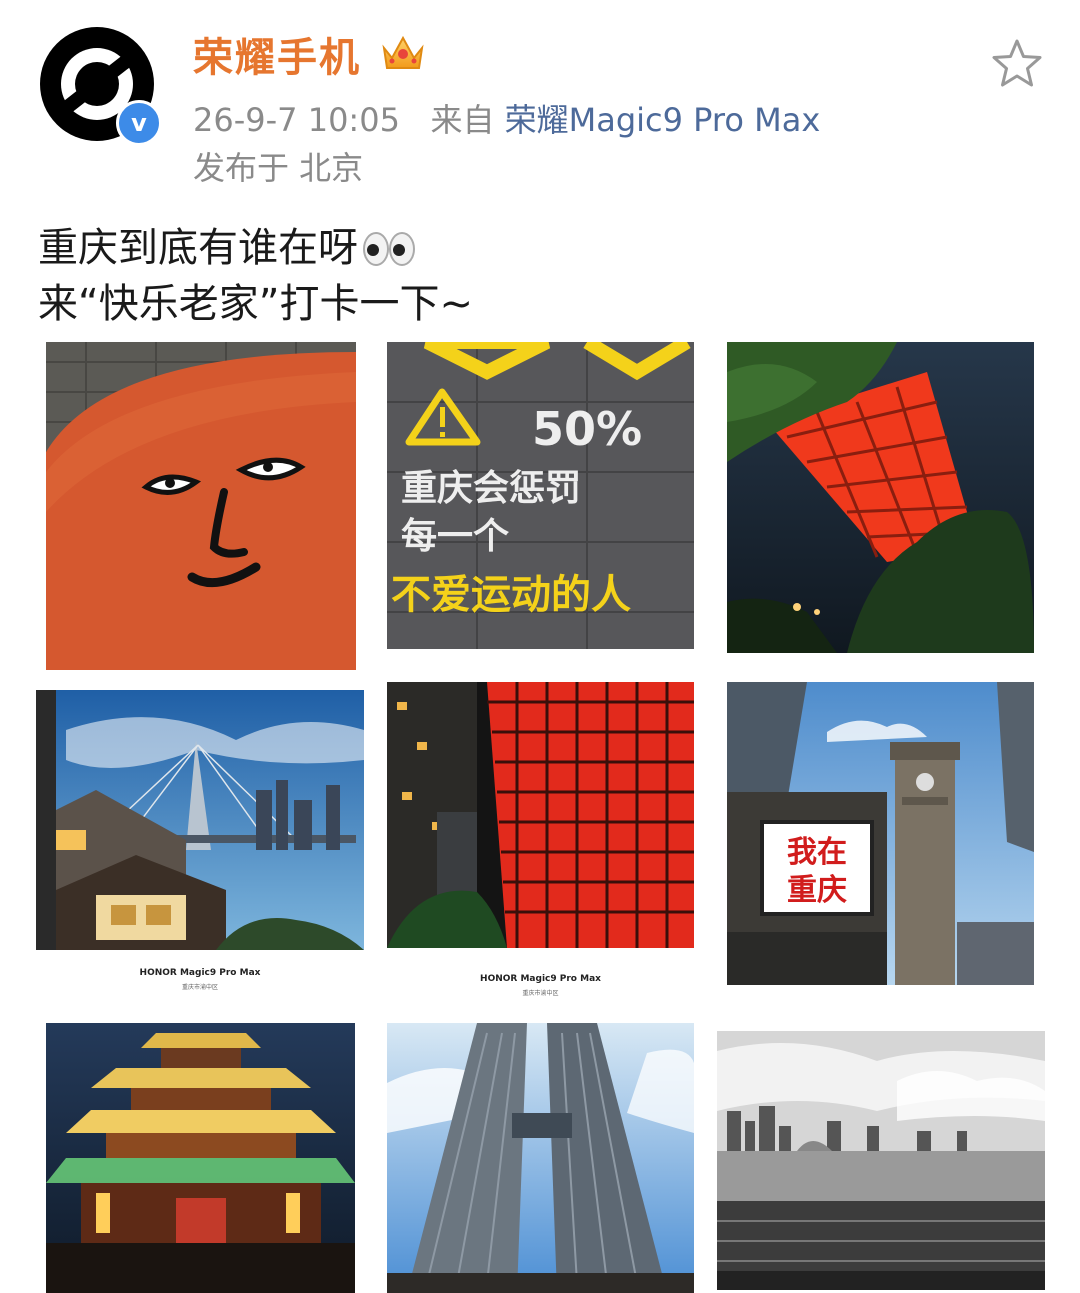 The width and height of the screenshot is (1080, 1293). What do you see at coordinates (277, 54) in the screenshot?
I see `author-name: 荣耀手机` at bounding box center [277, 54].